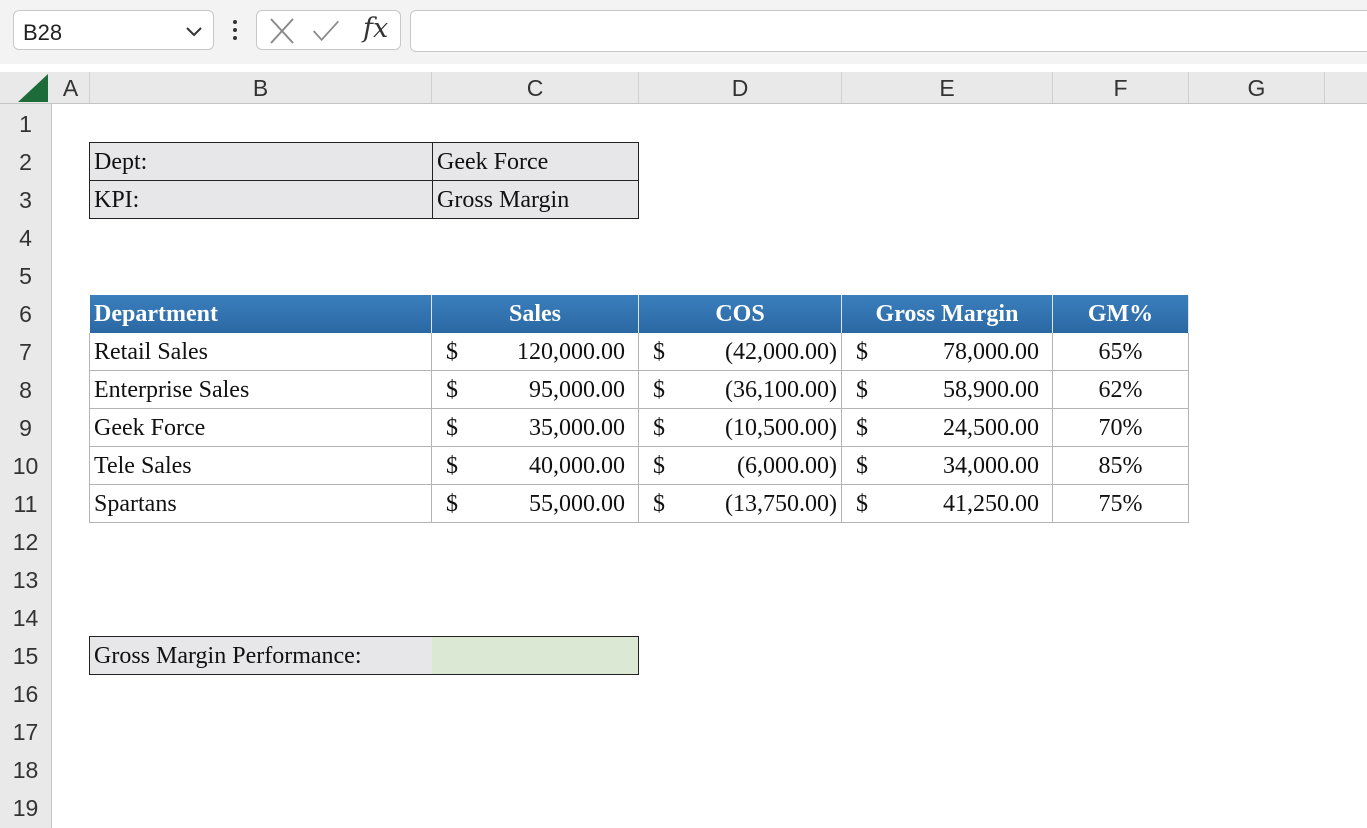 This screenshot has width=1367, height=828. Describe the element at coordinates (25, 617) in the screenshot. I see `row-header: 14` at that location.